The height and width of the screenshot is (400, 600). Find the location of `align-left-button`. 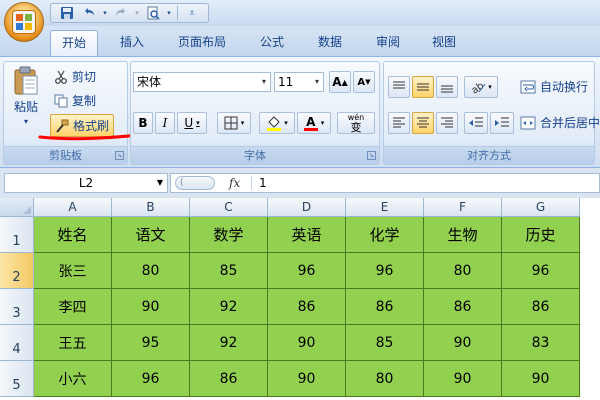

align-left-button is located at coordinates (399, 123).